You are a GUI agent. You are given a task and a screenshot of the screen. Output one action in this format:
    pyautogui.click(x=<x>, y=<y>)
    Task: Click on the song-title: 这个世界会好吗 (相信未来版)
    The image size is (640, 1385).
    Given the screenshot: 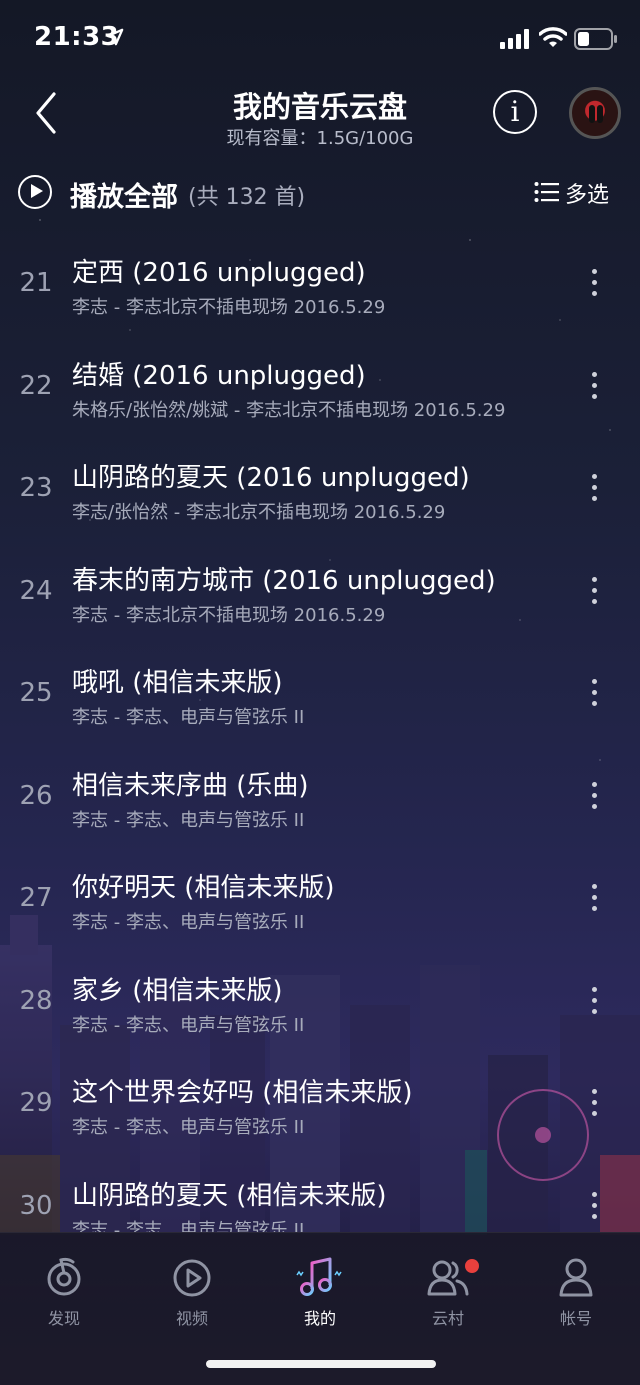 What is the action you would take?
    pyautogui.click(x=242, y=1093)
    